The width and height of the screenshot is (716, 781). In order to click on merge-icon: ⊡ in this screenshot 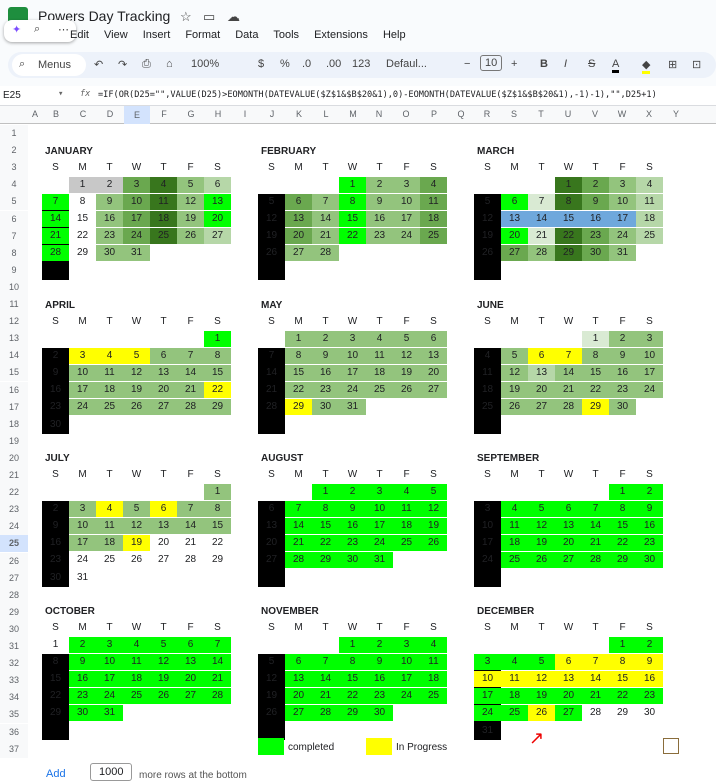, I will do `click(696, 64)`.